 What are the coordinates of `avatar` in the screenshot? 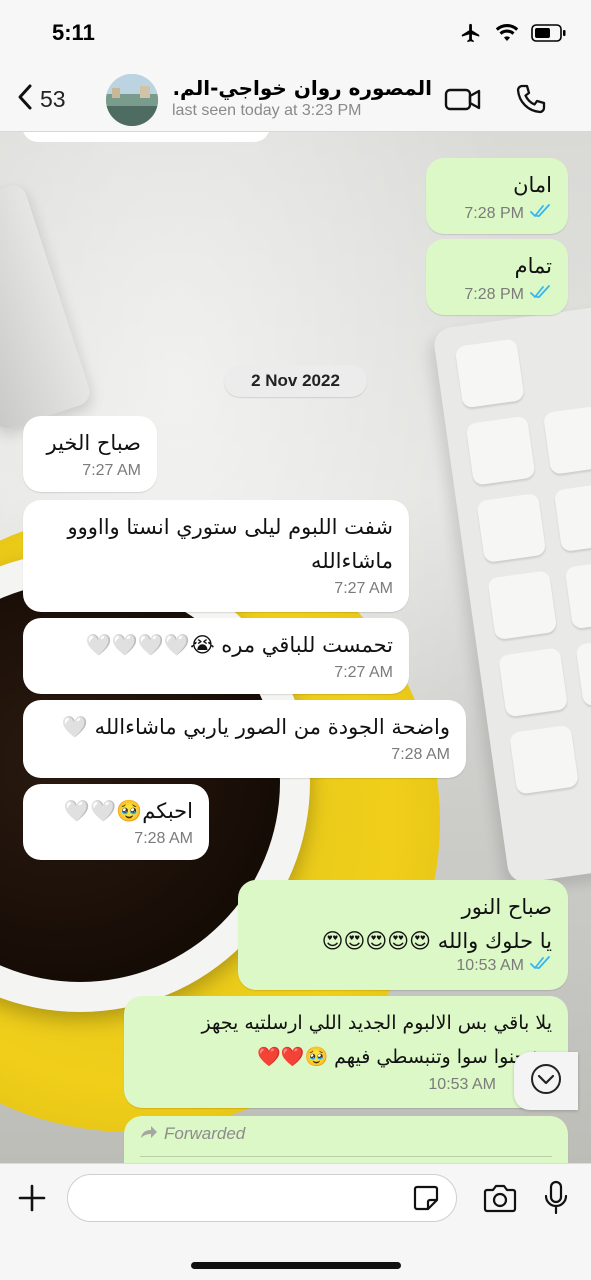 It's located at (132, 100).